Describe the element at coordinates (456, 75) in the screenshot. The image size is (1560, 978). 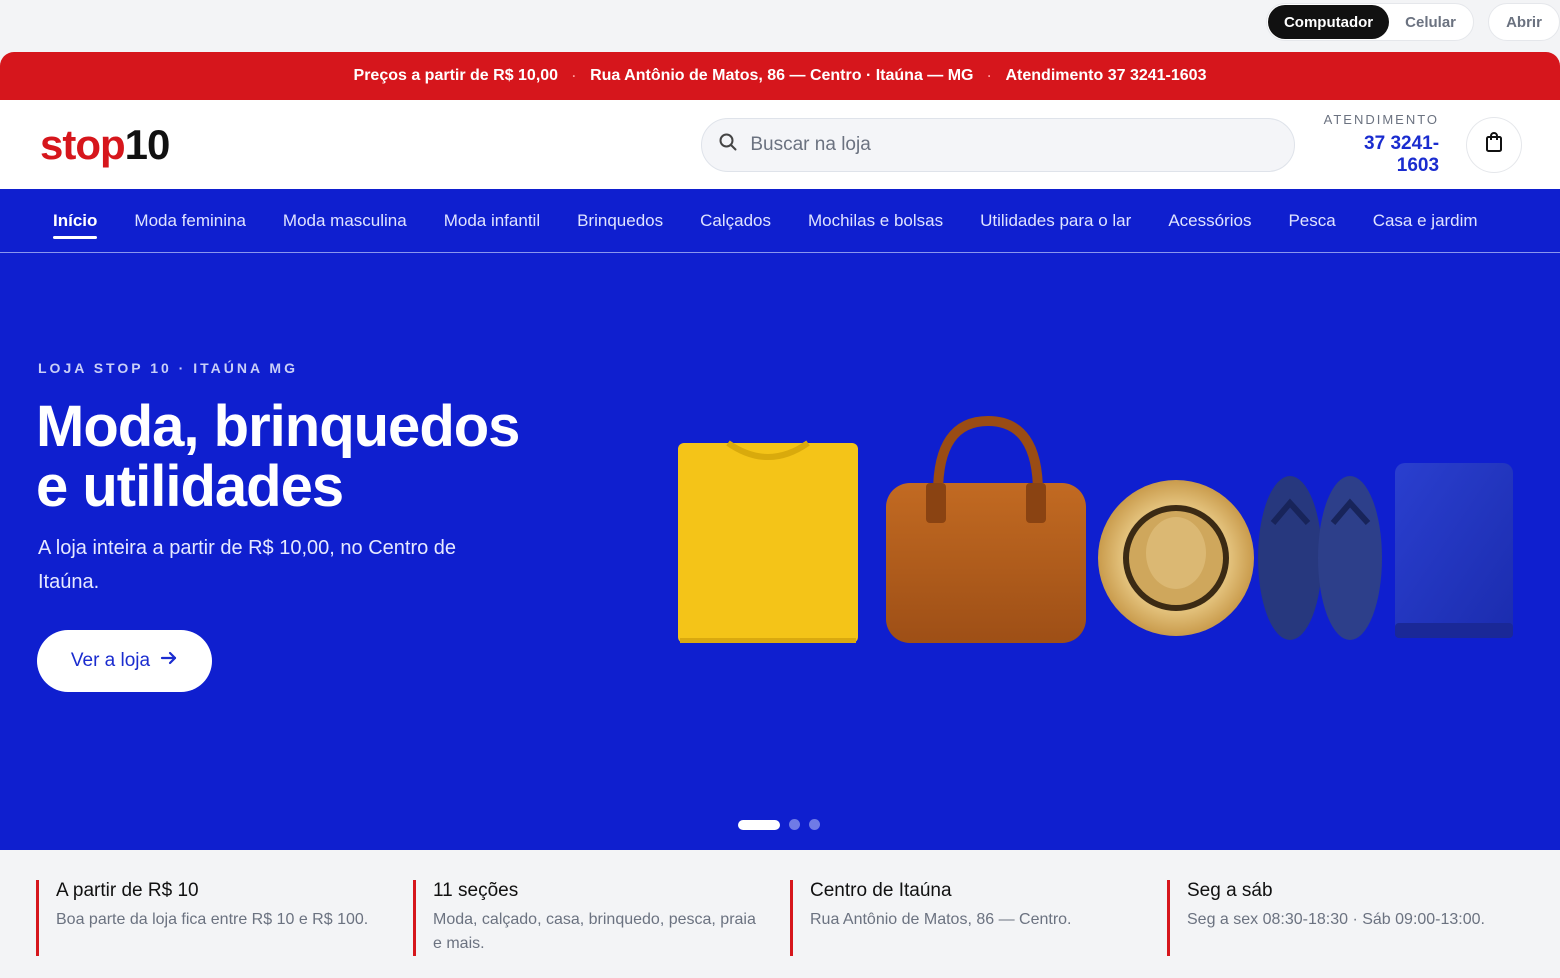
I see `announcement-price: Preços a partir de R$ 10,00` at that location.